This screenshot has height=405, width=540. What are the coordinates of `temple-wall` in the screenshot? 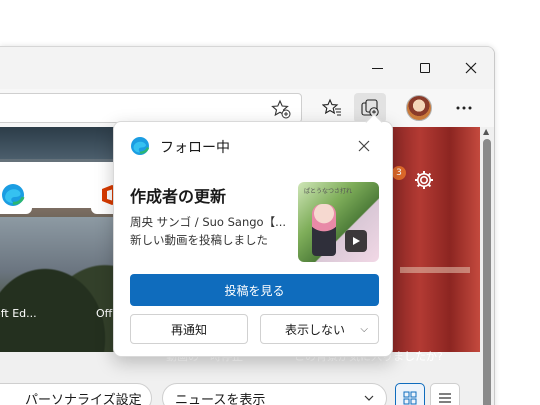 It's located at (430, 239).